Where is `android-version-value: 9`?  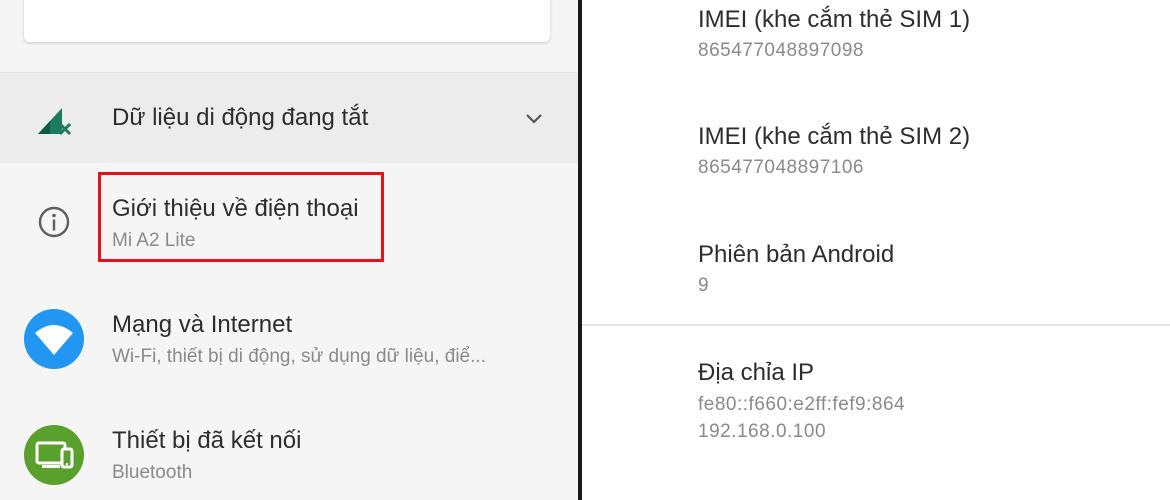 android-version-value: 9 is located at coordinates (704, 285).